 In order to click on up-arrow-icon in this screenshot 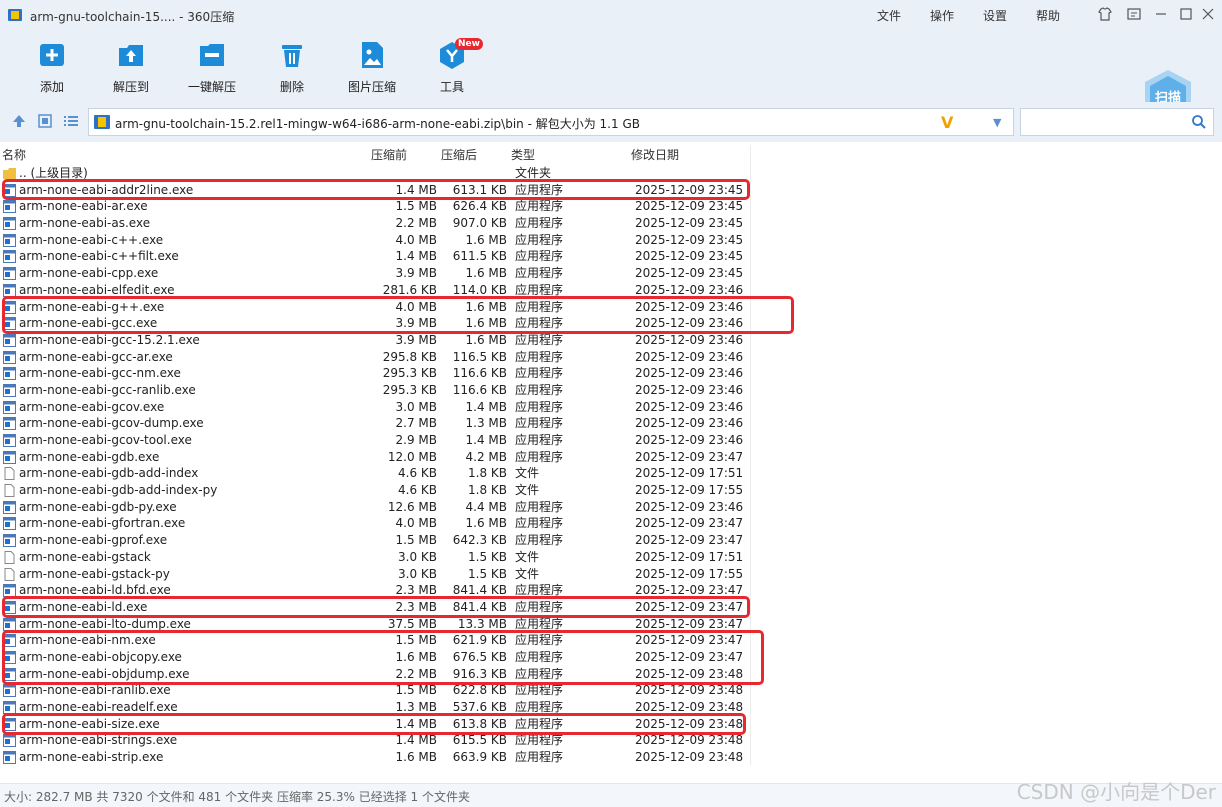, I will do `click(19, 121)`.